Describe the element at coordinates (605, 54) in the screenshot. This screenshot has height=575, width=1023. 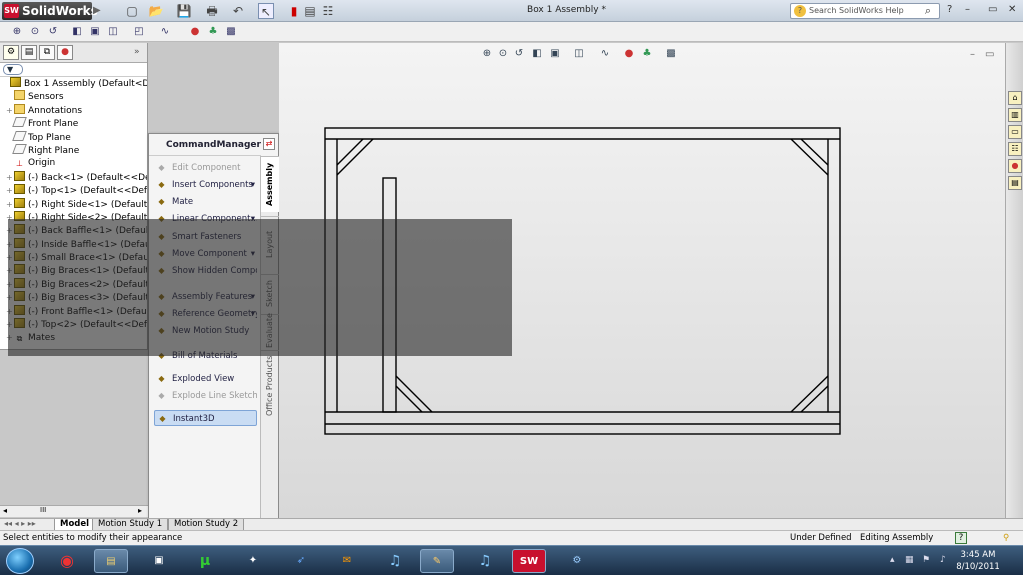
I see `hud-edit-appearance-icon: ∿` at that location.